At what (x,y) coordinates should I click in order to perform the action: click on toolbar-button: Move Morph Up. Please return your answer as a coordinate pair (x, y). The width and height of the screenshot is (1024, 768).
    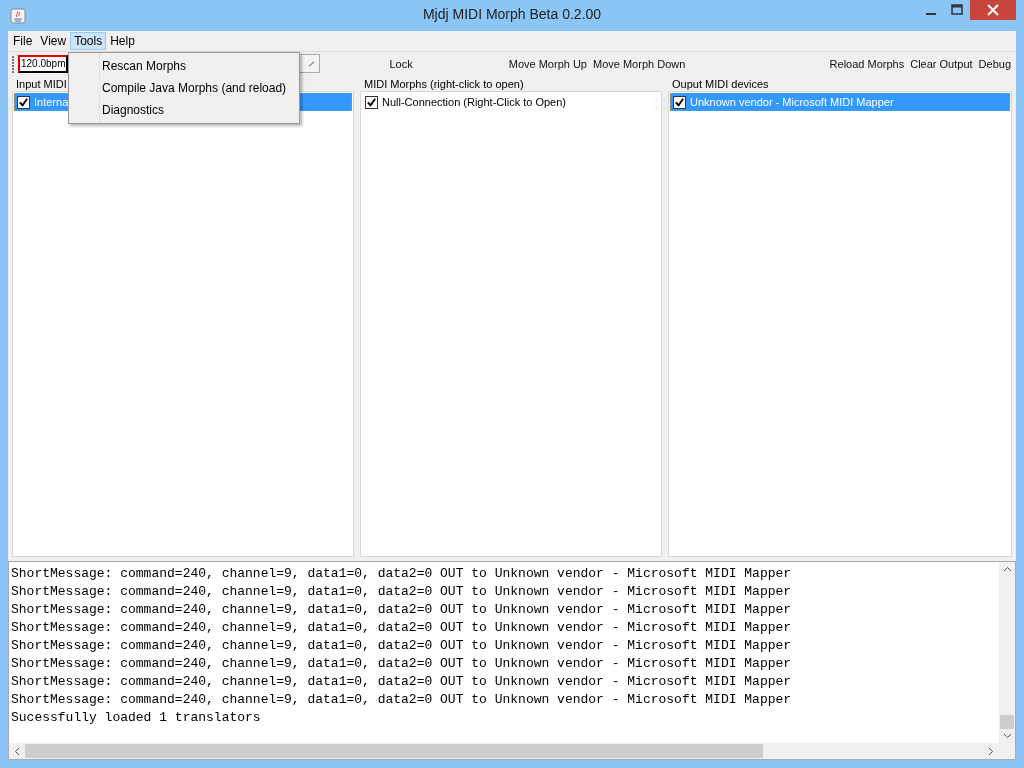
    Looking at the image, I should click on (547, 63).